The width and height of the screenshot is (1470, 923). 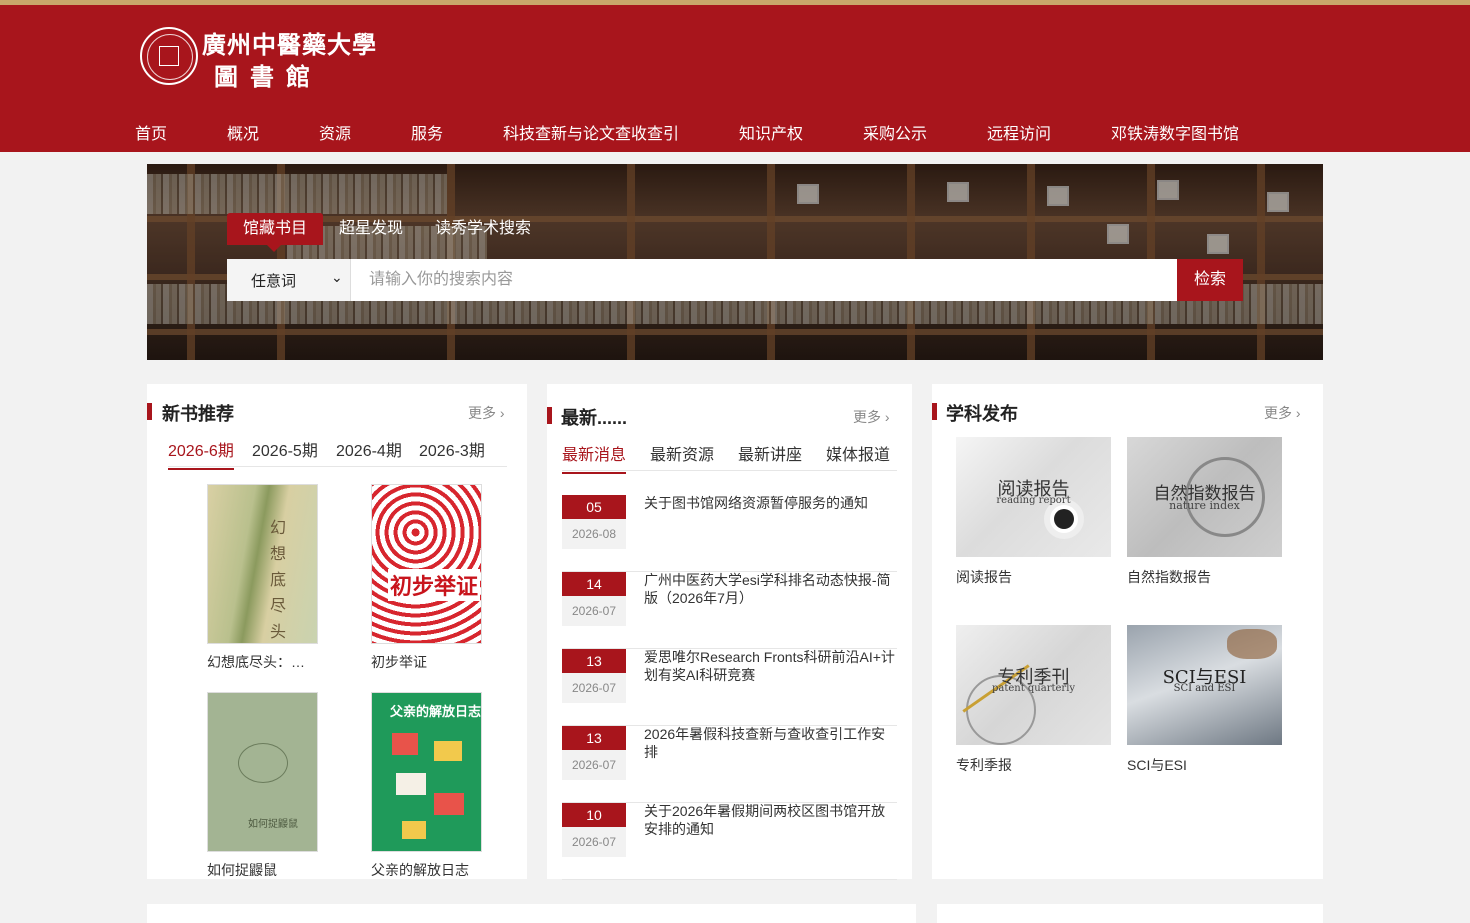 What do you see at coordinates (771, 132) in the screenshot?
I see `nav-ip: 知识产权` at bounding box center [771, 132].